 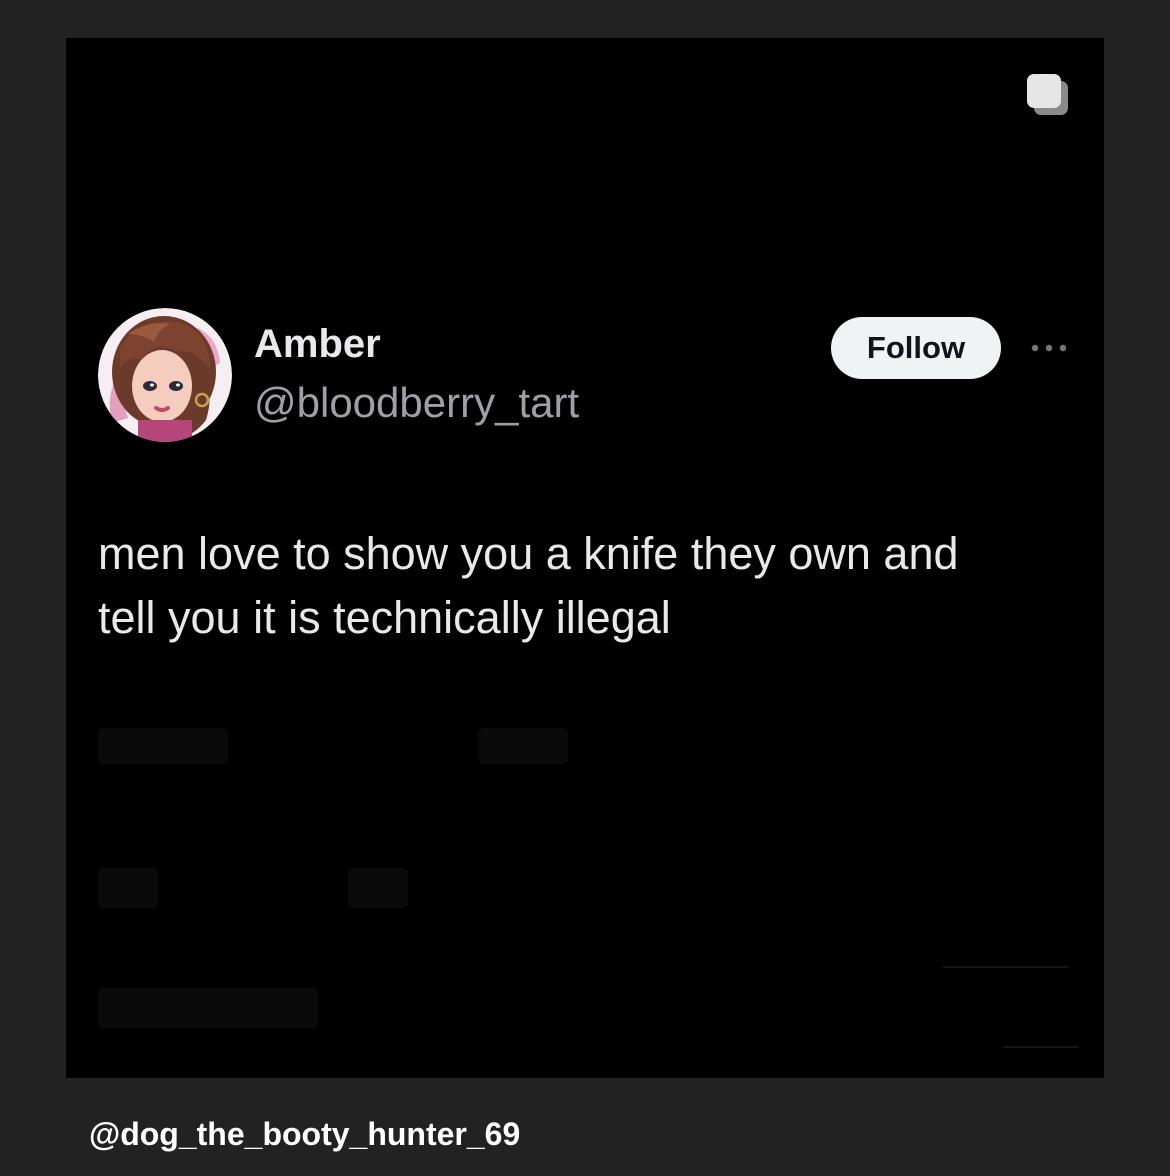 What do you see at coordinates (416, 403) in the screenshot?
I see `author-handle: @bloodberry_tart` at bounding box center [416, 403].